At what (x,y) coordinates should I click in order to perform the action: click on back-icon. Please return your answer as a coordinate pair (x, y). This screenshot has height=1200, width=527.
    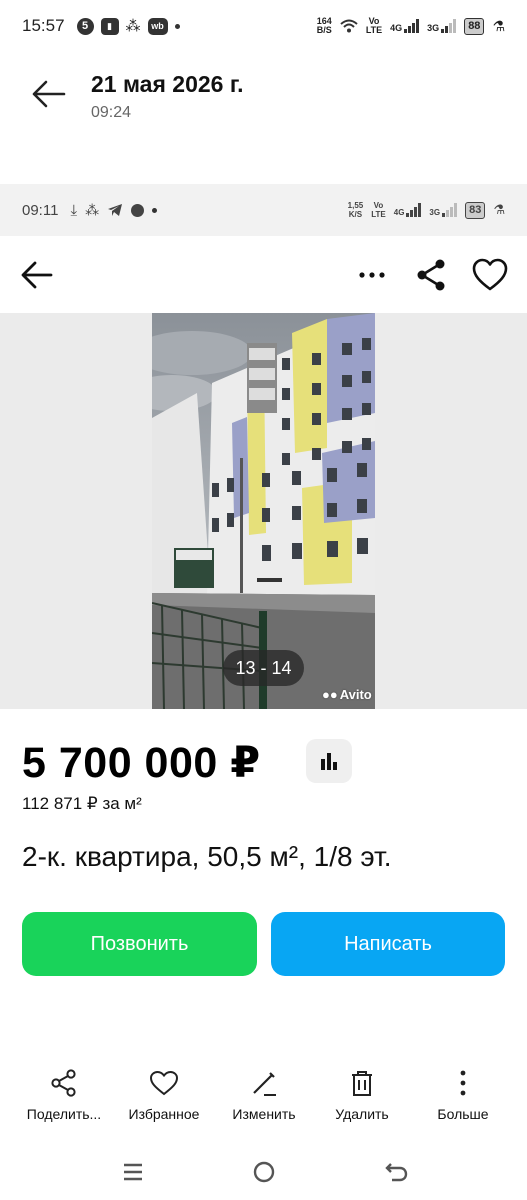
    Looking at the image, I should click on (397, 1172).